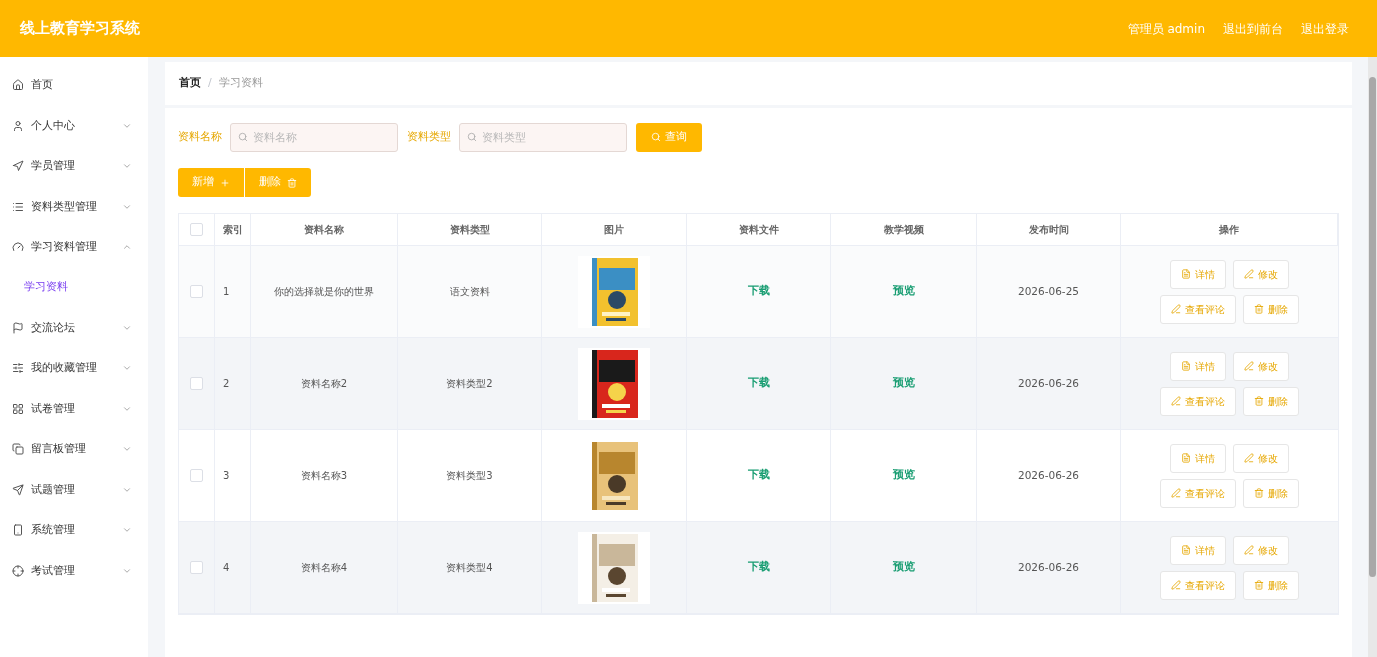 The image size is (1377, 657). Describe the element at coordinates (903, 230) in the screenshot. I see `column-header: 教学视频` at that location.